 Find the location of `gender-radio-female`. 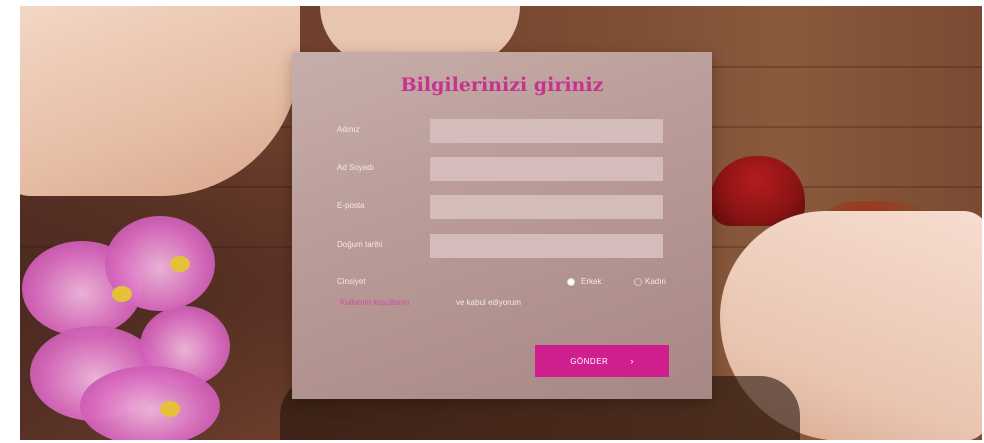

gender-radio-female is located at coordinates (638, 282).